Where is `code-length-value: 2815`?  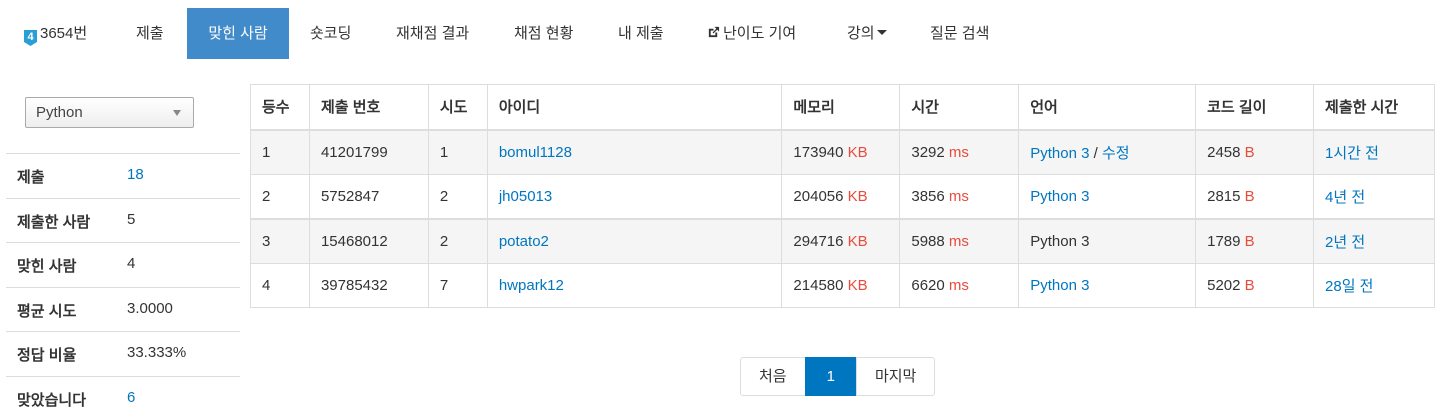 code-length-value: 2815 is located at coordinates (1224, 196).